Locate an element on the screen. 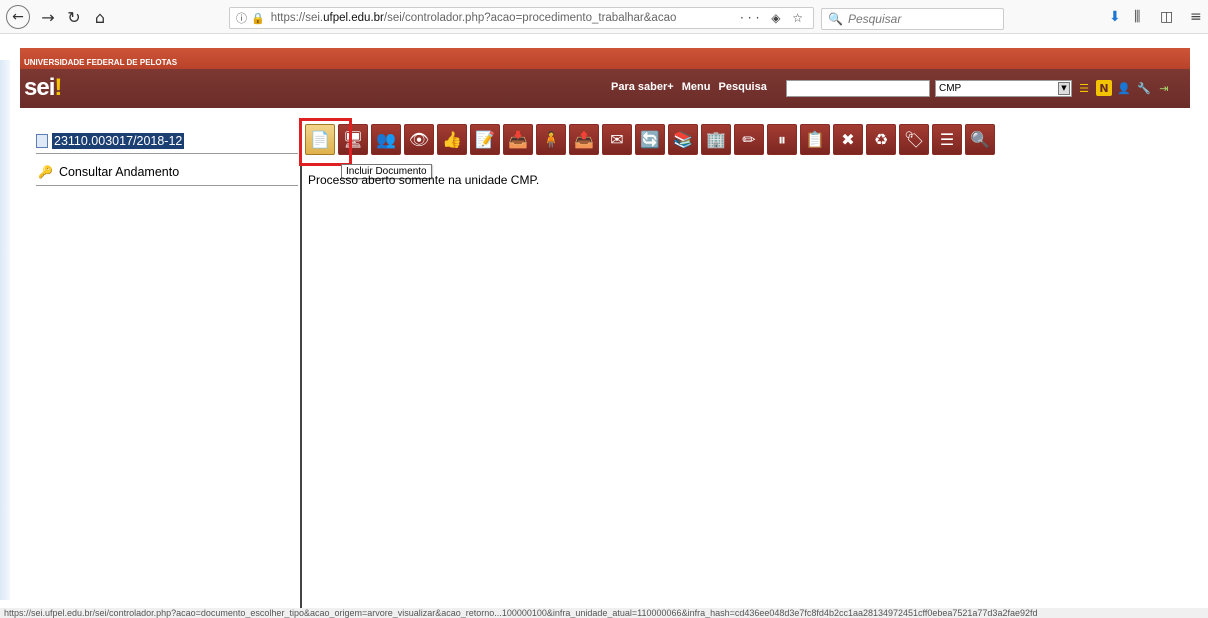  gerar-pdf-button: 📥 is located at coordinates (518, 139).